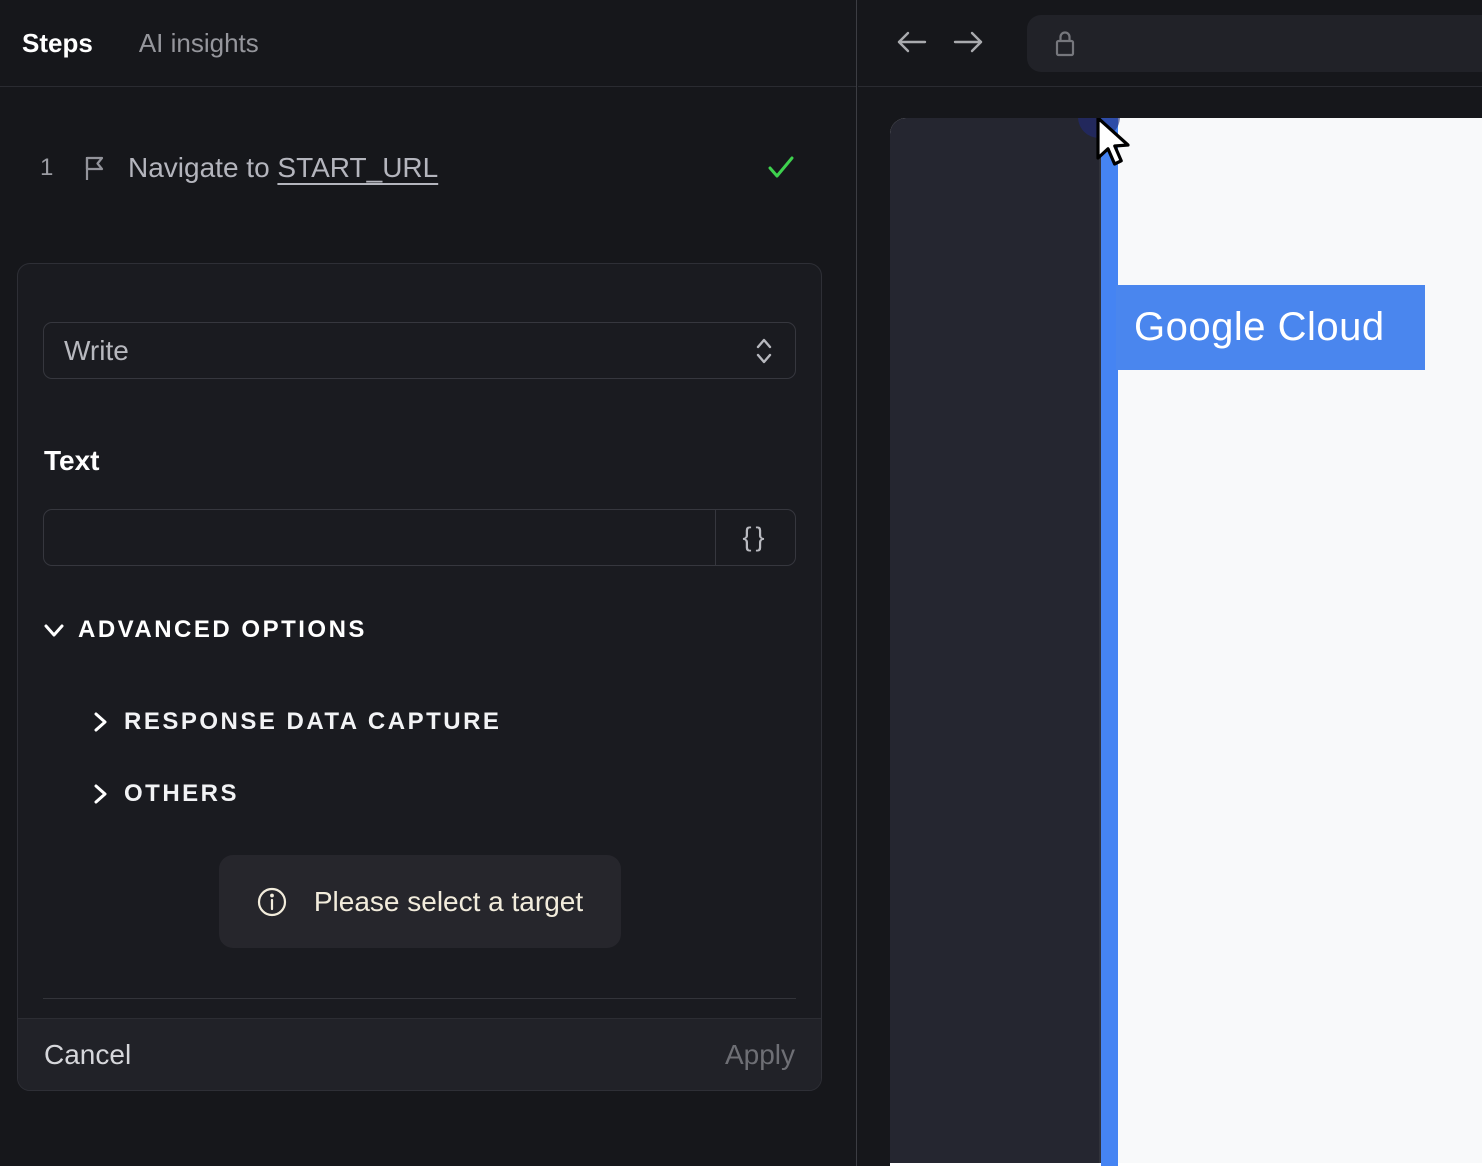  What do you see at coordinates (72, 460) in the screenshot?
I see `text-field-label: Text` at bounding box center [72, 460].